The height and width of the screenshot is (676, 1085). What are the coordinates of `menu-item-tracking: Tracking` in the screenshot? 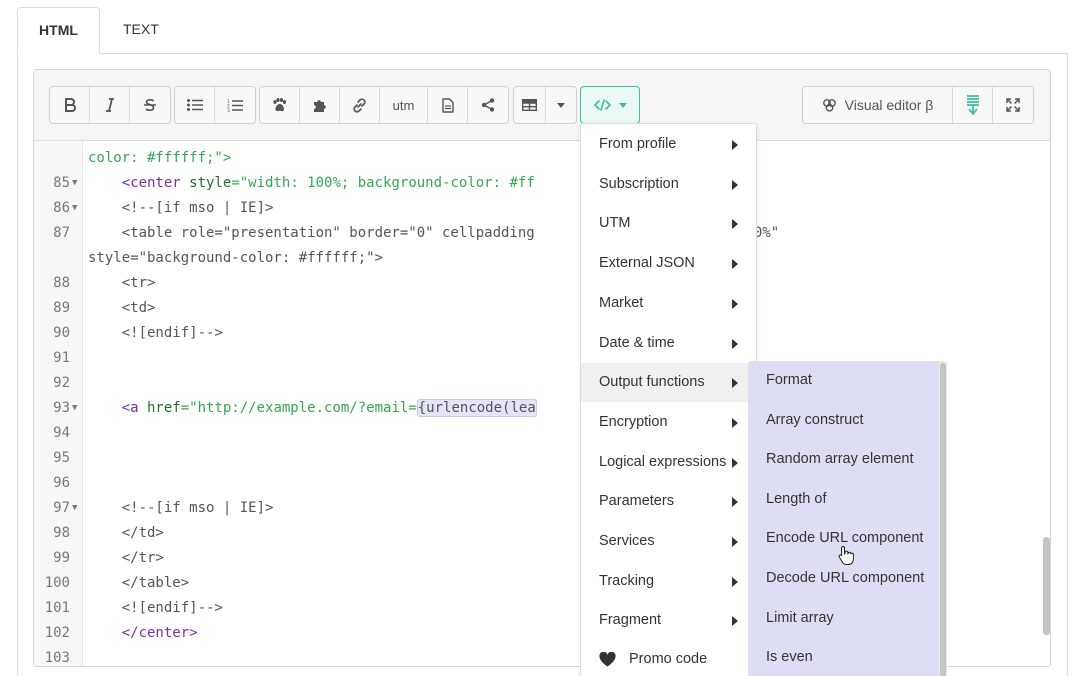 It's located at (668, 581).